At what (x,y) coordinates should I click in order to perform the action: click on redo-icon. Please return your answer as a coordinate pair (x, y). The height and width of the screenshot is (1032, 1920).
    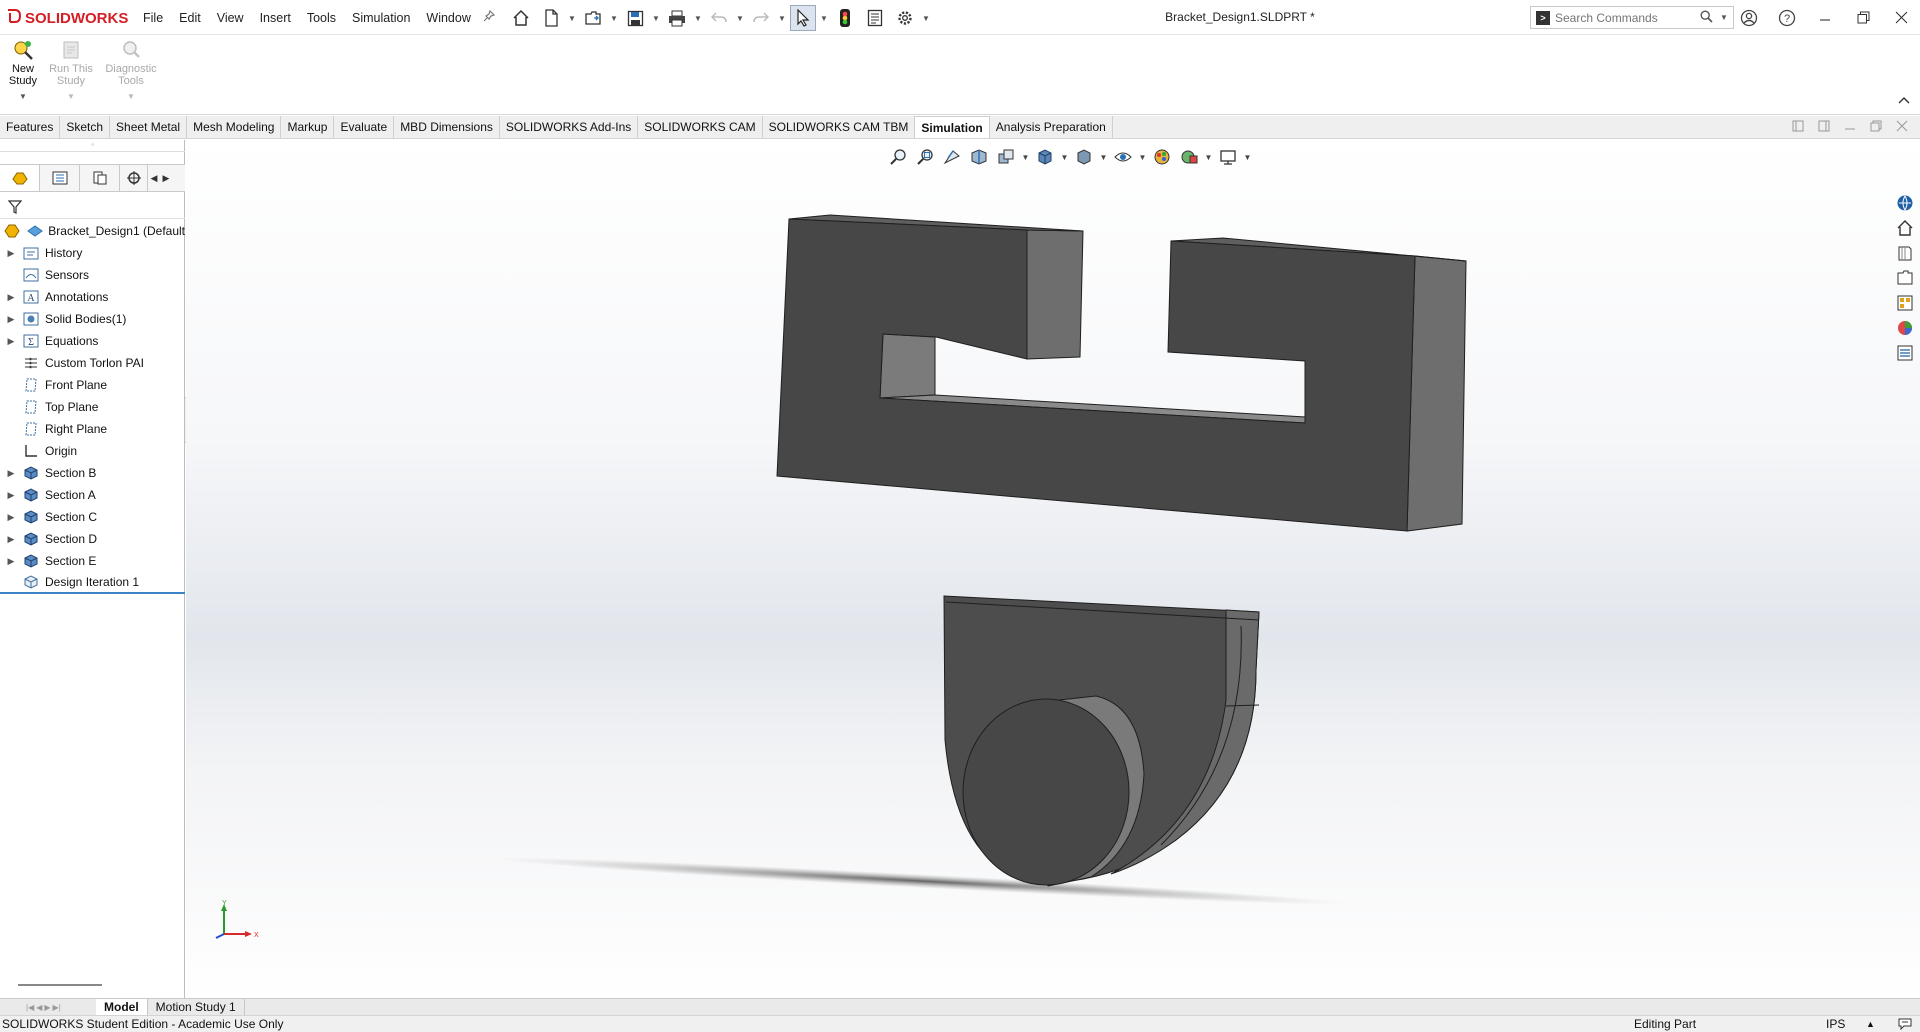
    Looking at the image, I should click on (761, 18).